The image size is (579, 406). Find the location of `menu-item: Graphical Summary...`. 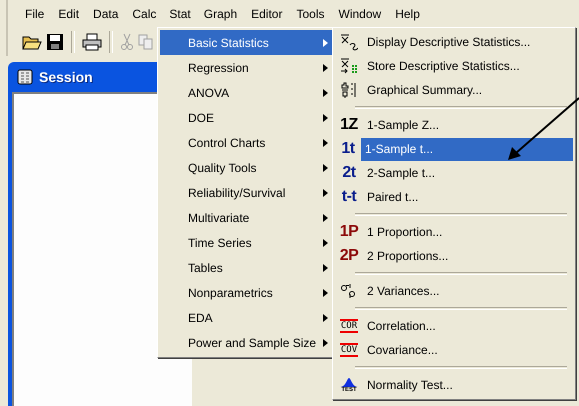

menu-item: Graphical Summary... is located at coordinates (468, 90).